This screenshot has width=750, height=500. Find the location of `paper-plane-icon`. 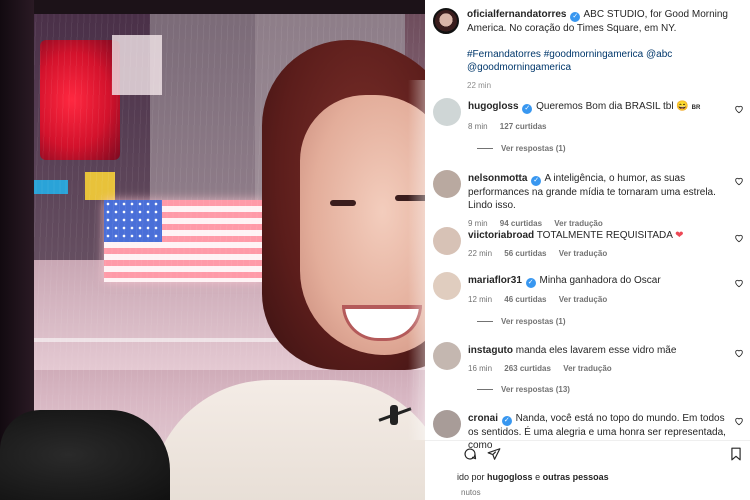

paper-plane-icon is located at coordinates (494, 454).